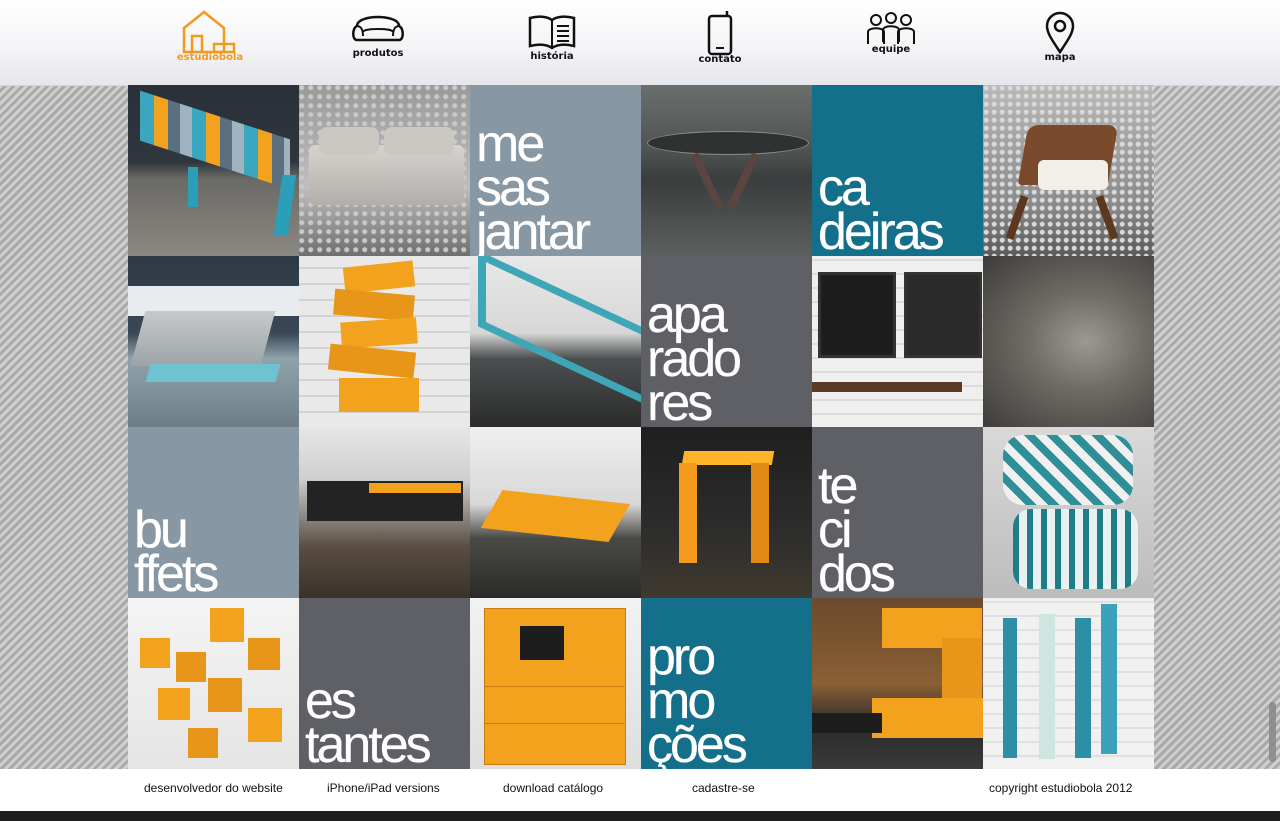 This screenshot has width=1280, height=821. Describe the element at coordinates (378, 53) in the screenshot. I see `nav-produtos-label: produtos` at that location.